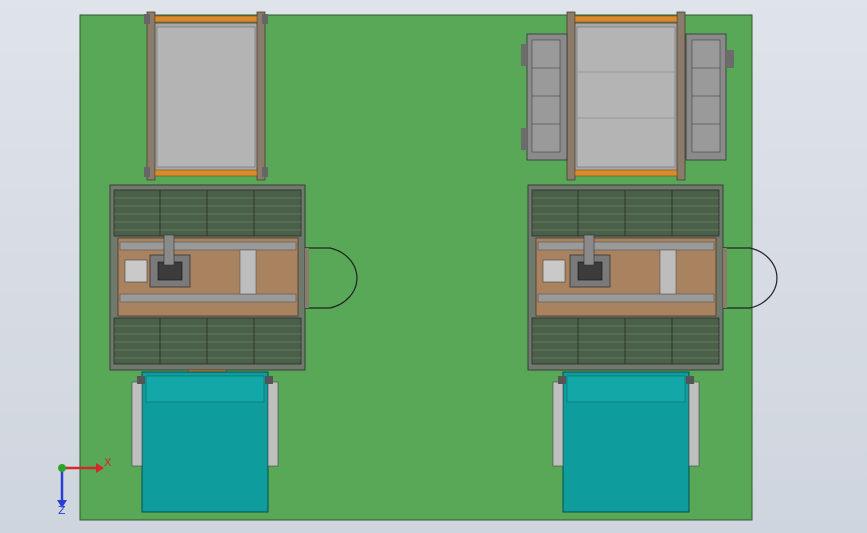  I want to click on rack-left, so click(206, 96).